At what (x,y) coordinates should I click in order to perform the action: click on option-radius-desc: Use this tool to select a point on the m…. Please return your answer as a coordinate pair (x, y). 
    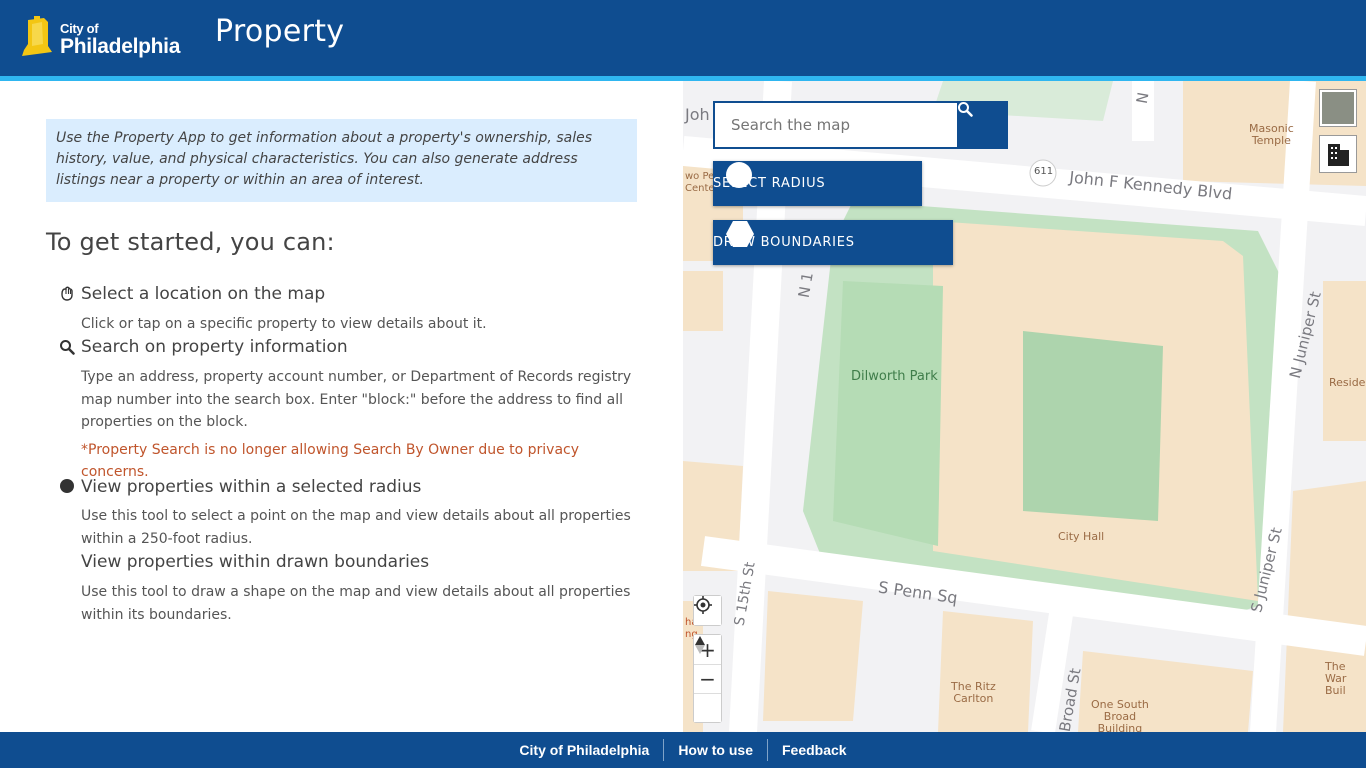
    Looking at the image, I should click on (356, 527).